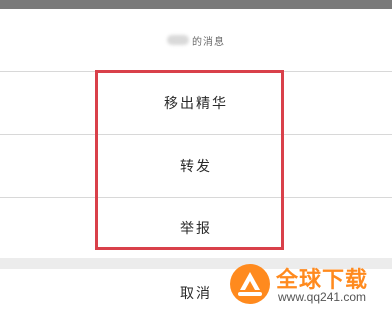 The image size is (392, 316). What do you see at coordinates (178, 40) in the screenshot?
I see `blurred-username` at bounding box center [178, 40].